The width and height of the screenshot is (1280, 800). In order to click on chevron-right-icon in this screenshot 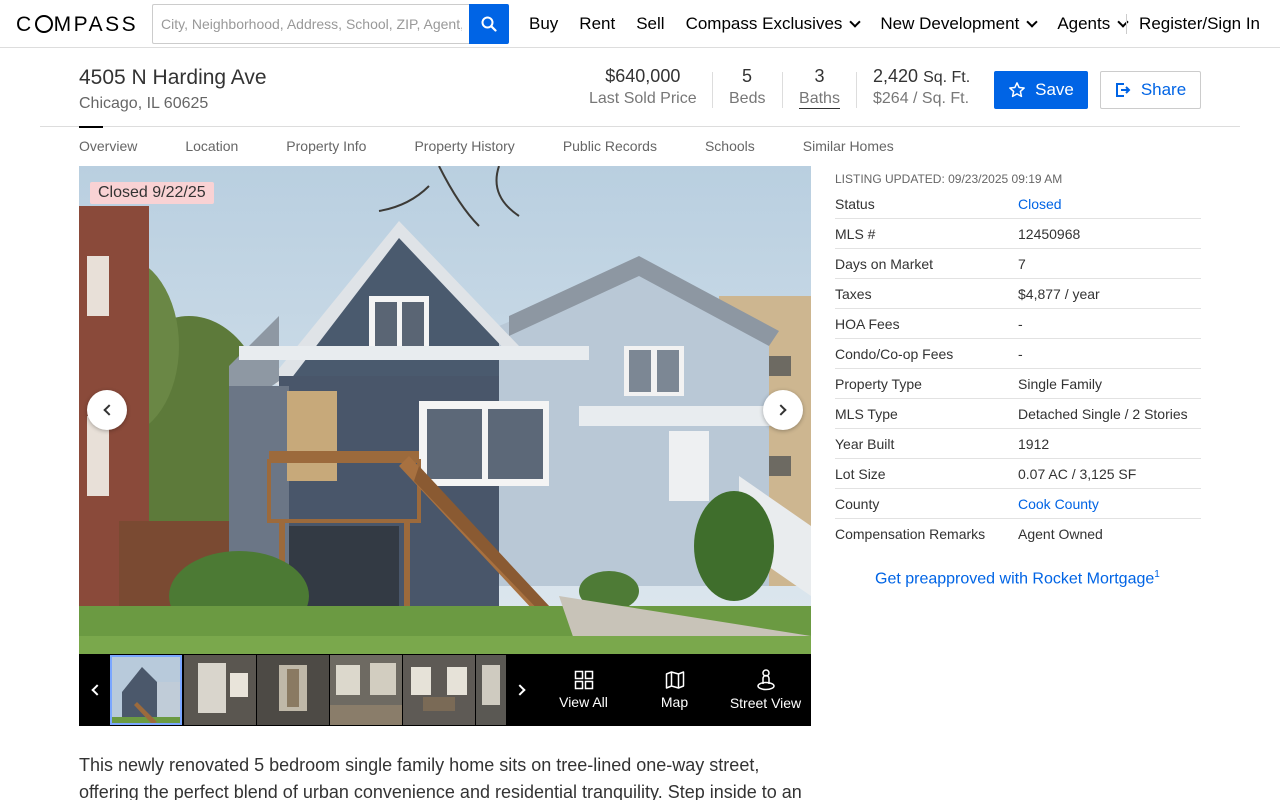, I will do `click(519, 690)`.